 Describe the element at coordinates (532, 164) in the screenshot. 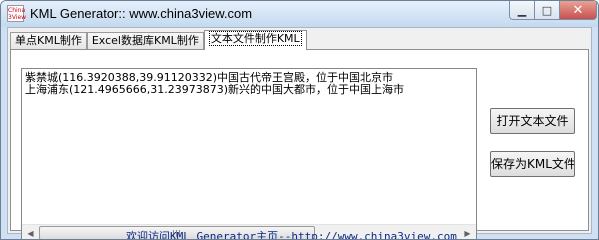

I see `save-kml-button: 保存为KML文件` at that location.